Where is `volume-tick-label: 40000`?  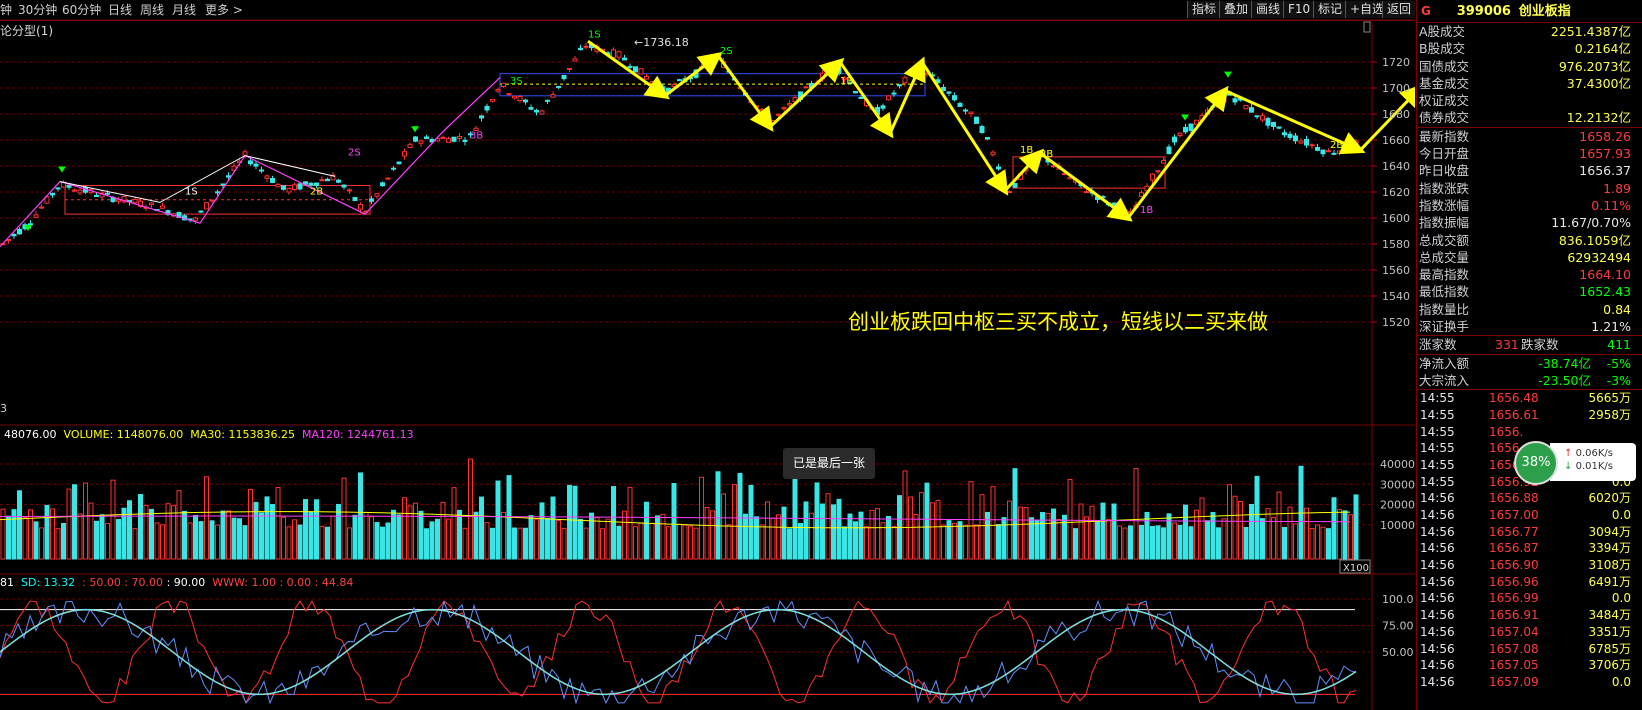 volume-tick-label: 40000 is located at coordinates (1397, 464).